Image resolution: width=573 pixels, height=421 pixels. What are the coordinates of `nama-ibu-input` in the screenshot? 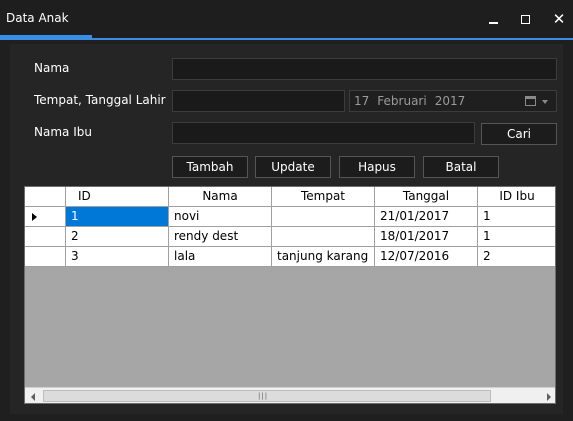 It's located at (323, 133).